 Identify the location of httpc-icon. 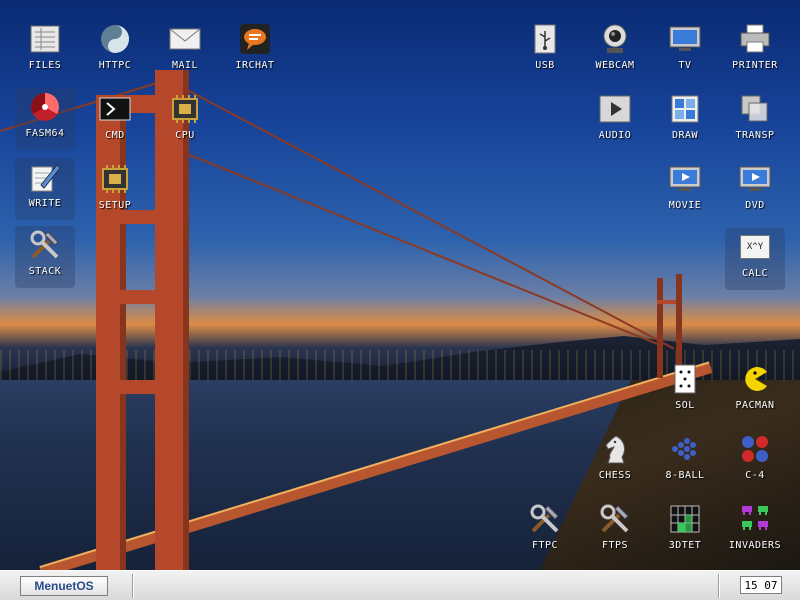
(115, 39).